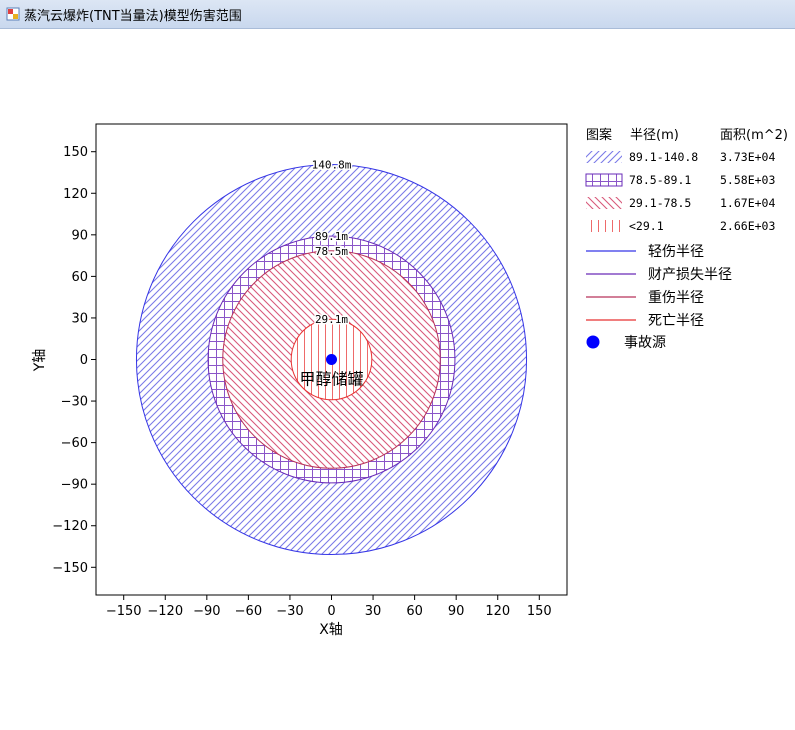 Image resolution: width=795 pixels, height=730 pixels. What do you see at coordinates (747, 180) in the screenshot?
I see `legend-area: 5.58E+03` at bounding box center [747, 180].